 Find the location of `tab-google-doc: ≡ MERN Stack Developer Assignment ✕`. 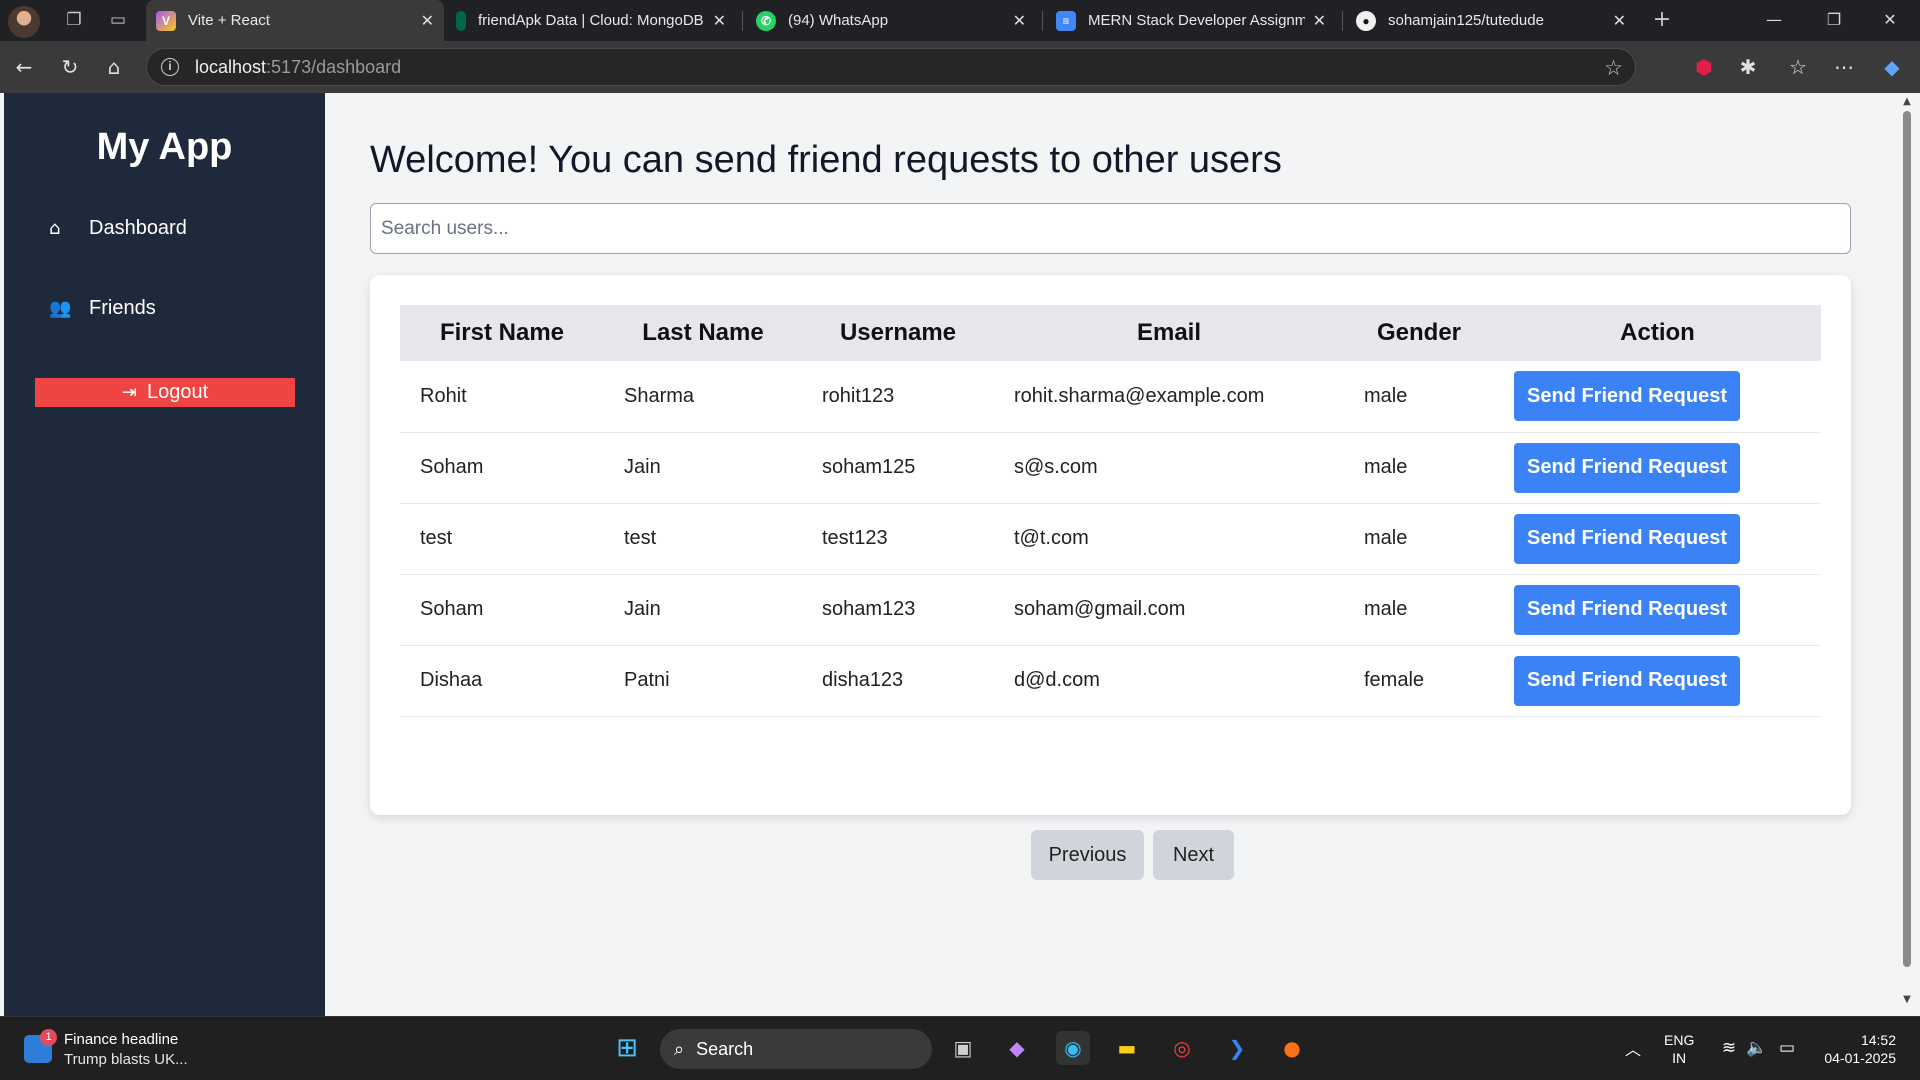

tab-google-doc: ≡ MERN Stack Developer Assignment ✕ is located at coordinates (1191, 20).